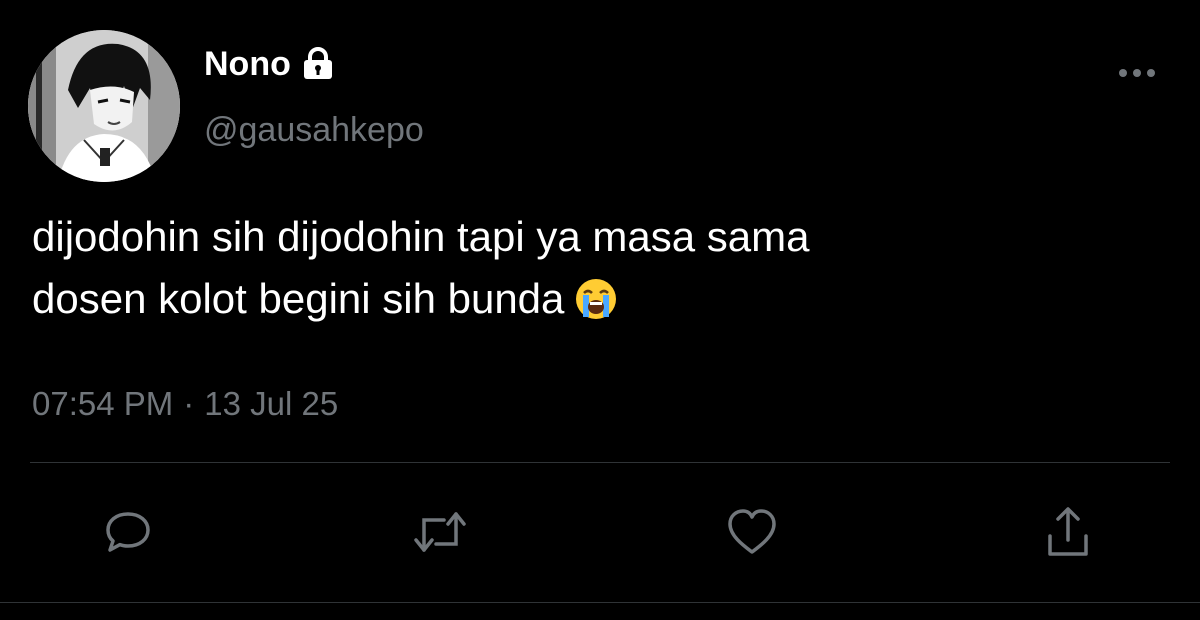 The image size is (1200, 620). I want to click on reply-button, so click(128, 532).